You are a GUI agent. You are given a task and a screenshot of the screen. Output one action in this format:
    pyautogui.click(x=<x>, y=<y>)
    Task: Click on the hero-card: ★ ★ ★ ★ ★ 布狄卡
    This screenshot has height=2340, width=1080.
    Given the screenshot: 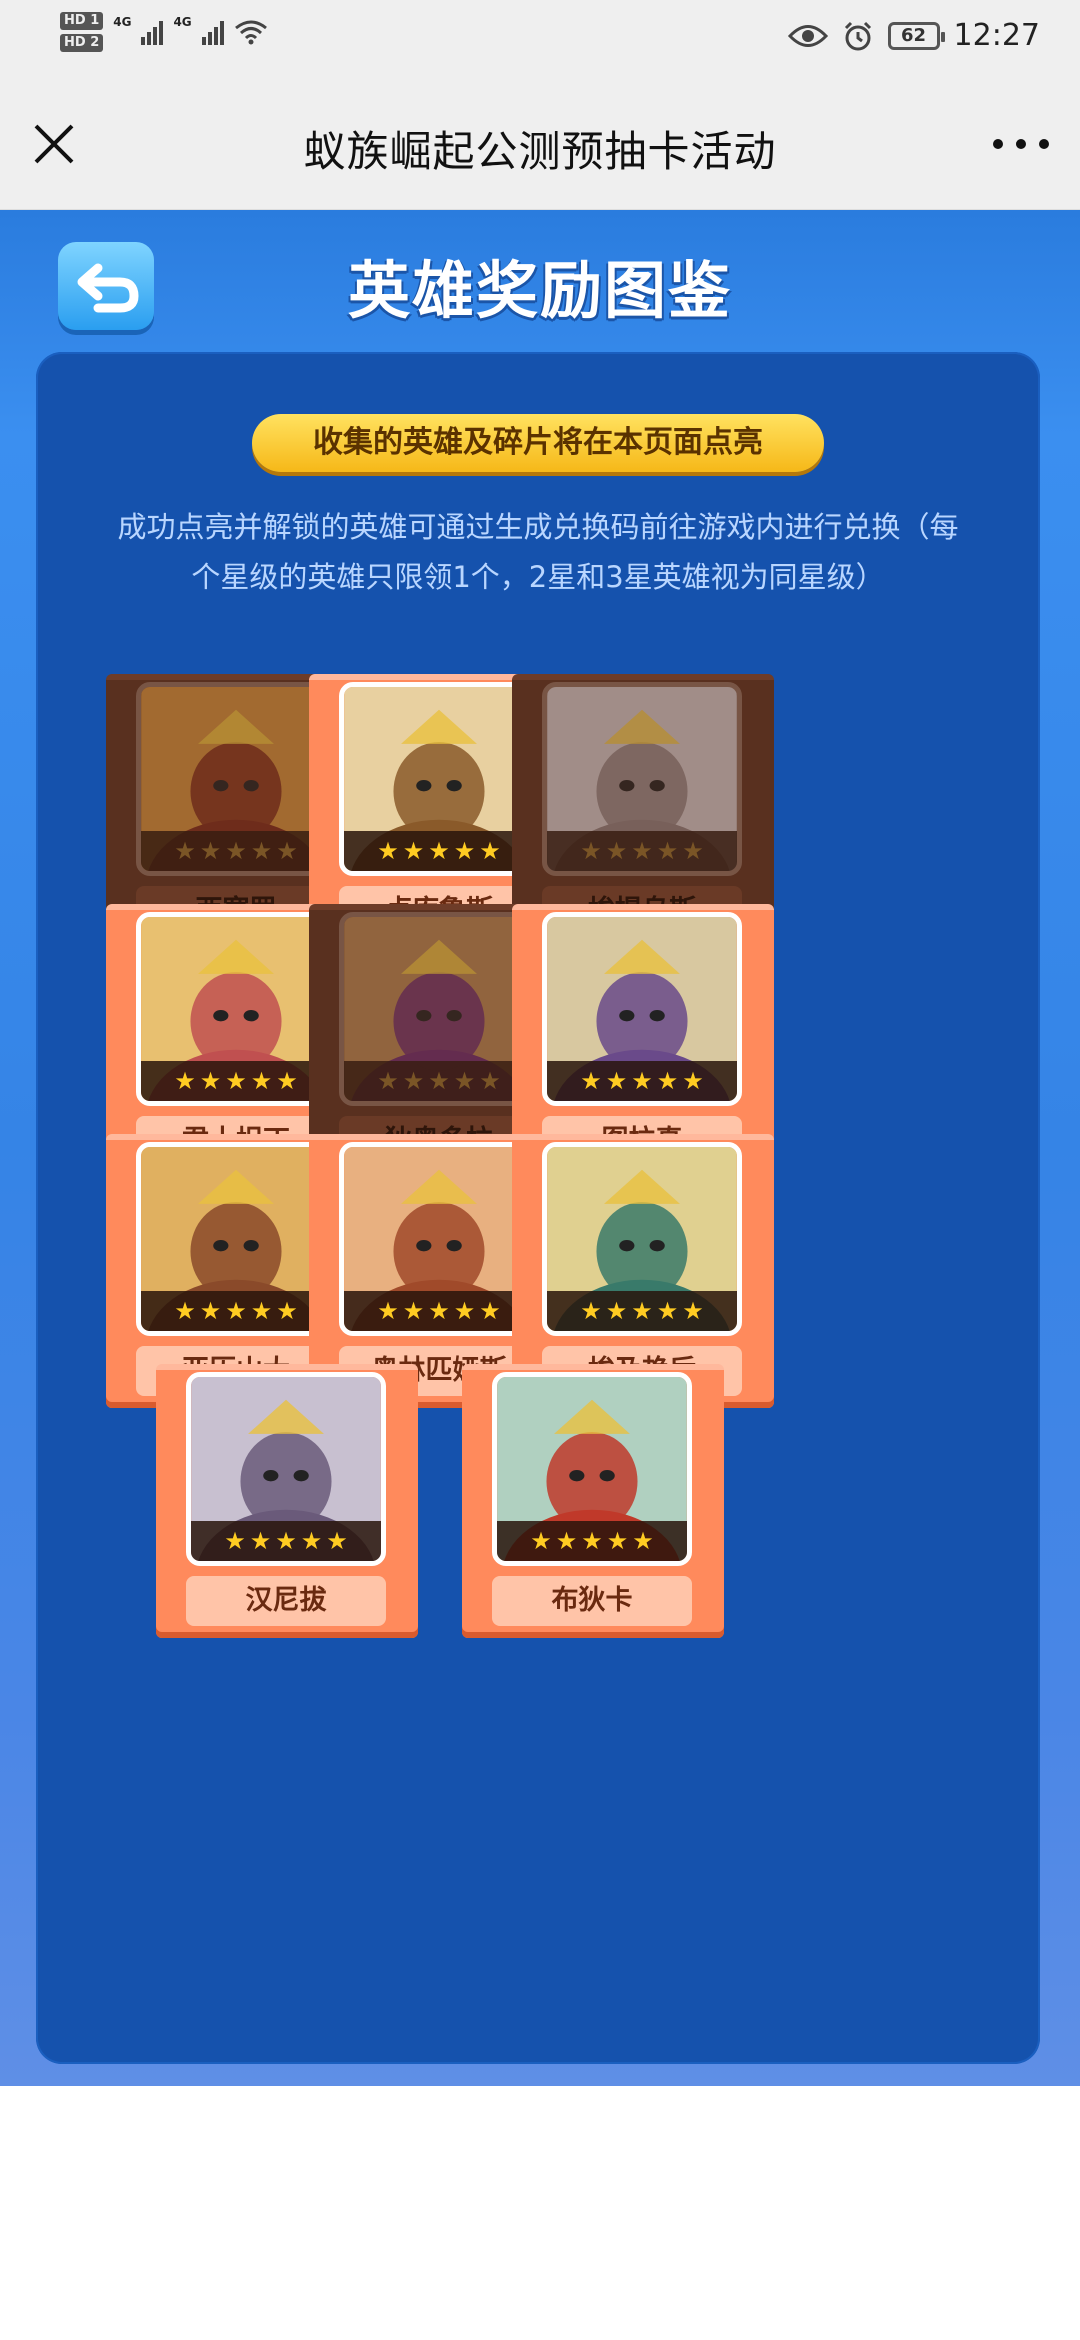 What is the action you would take?
    pyautogui.click(x=593, y=1501)
    